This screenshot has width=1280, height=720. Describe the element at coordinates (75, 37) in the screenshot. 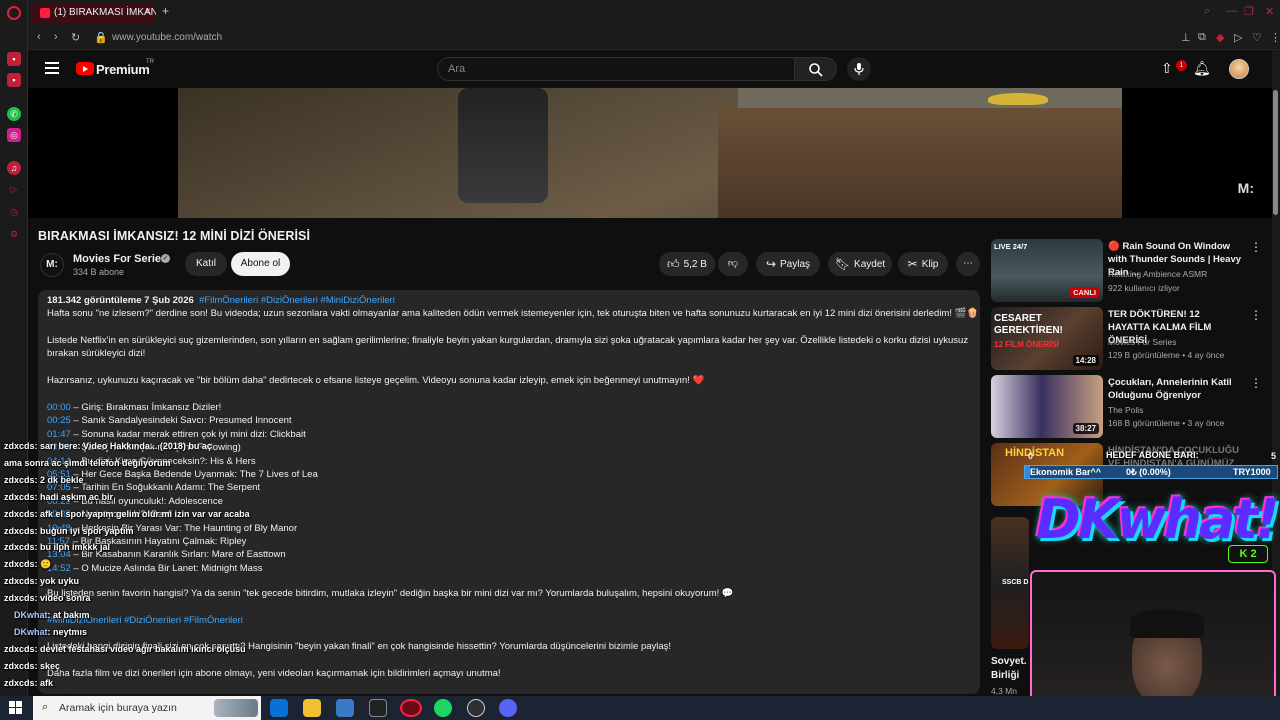

I see `reload-icon: ↻` at that location.